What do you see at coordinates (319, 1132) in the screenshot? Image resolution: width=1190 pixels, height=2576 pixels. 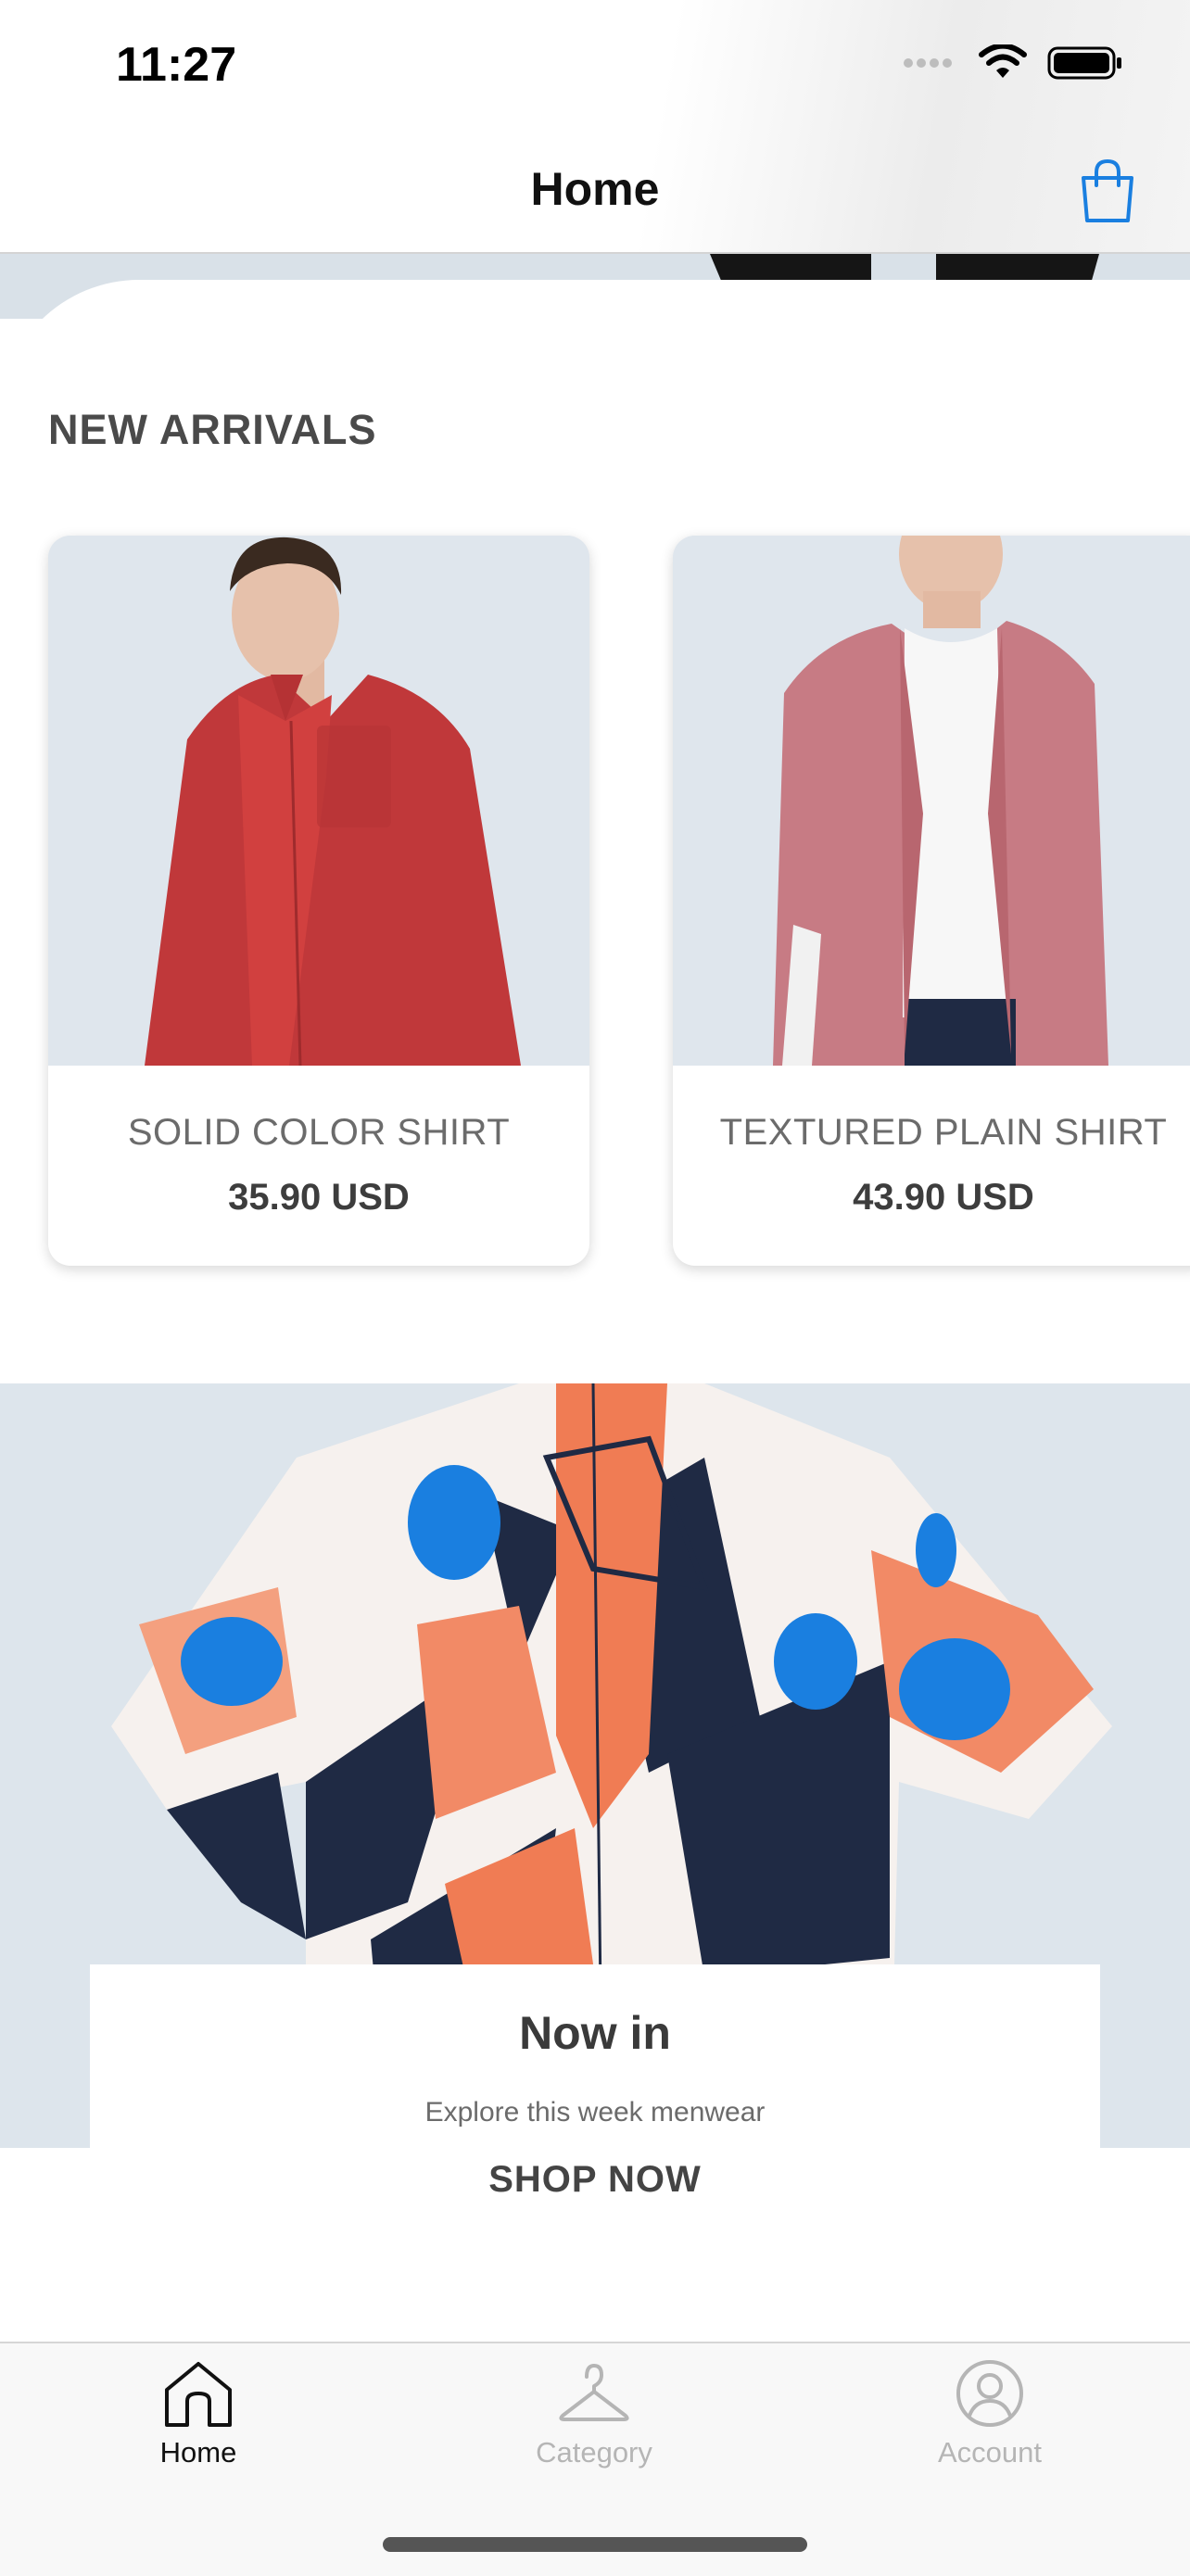 I see `product-name: SOLID COLOR SHIRT` at bounding box center [319, 1132].